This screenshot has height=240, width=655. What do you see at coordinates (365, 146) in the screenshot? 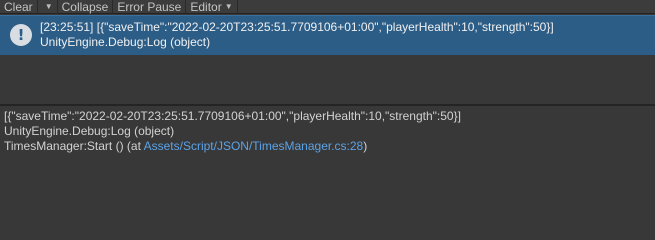
I see `detail-stack-suffix: )` at bounding box center [365, 146].